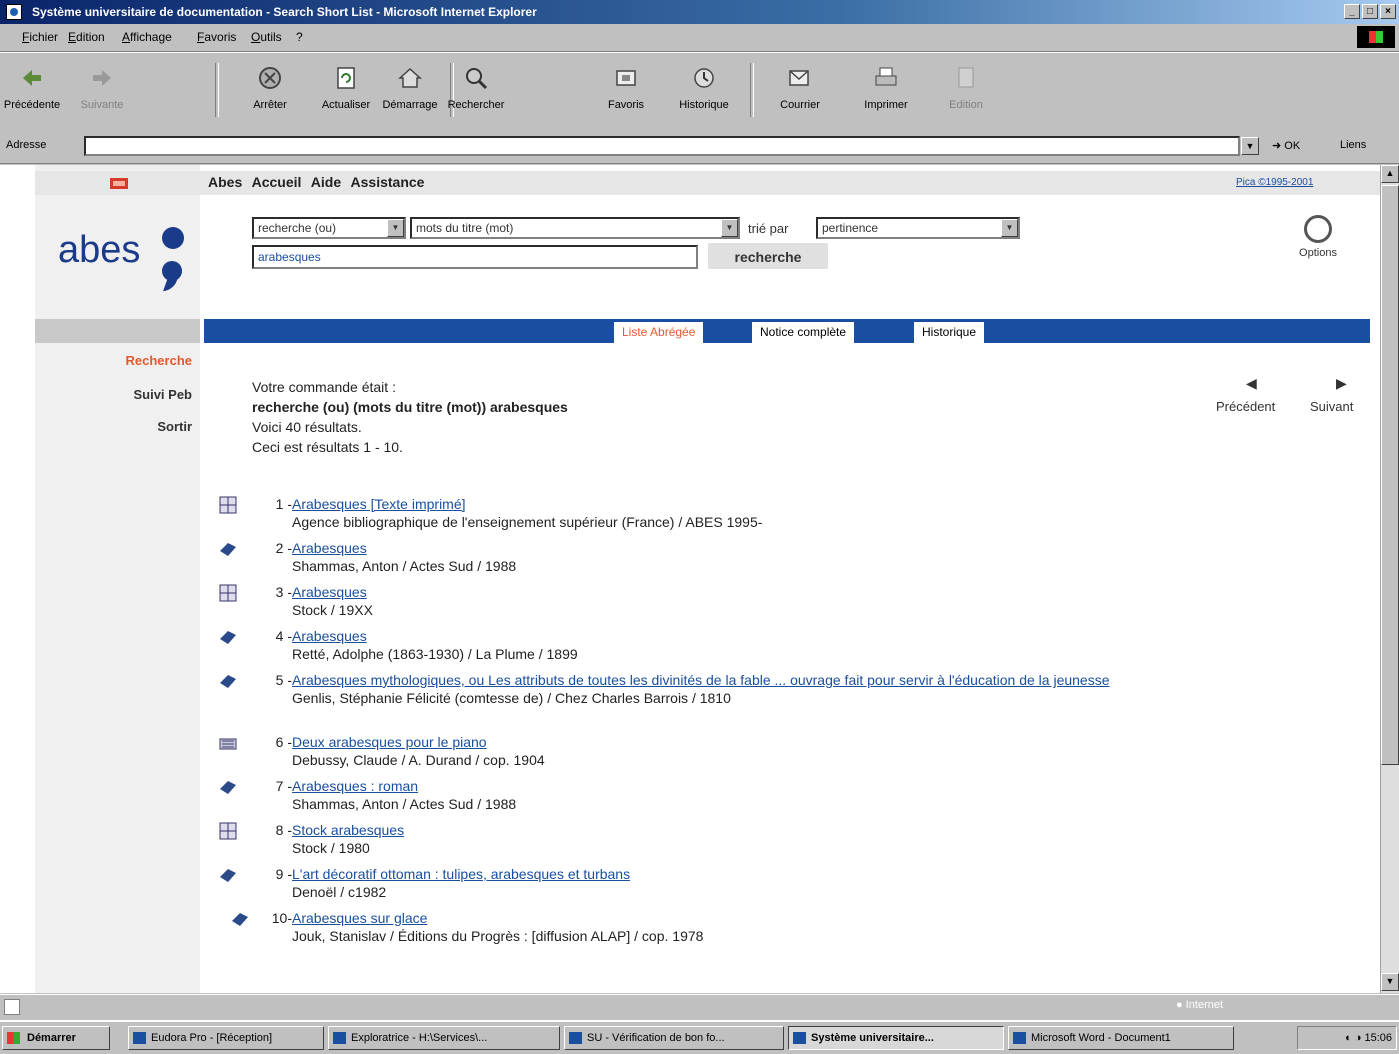 This screenshot has height=1054, width=1399. I want to click on print-label: Imprimer, so click(886, 105).